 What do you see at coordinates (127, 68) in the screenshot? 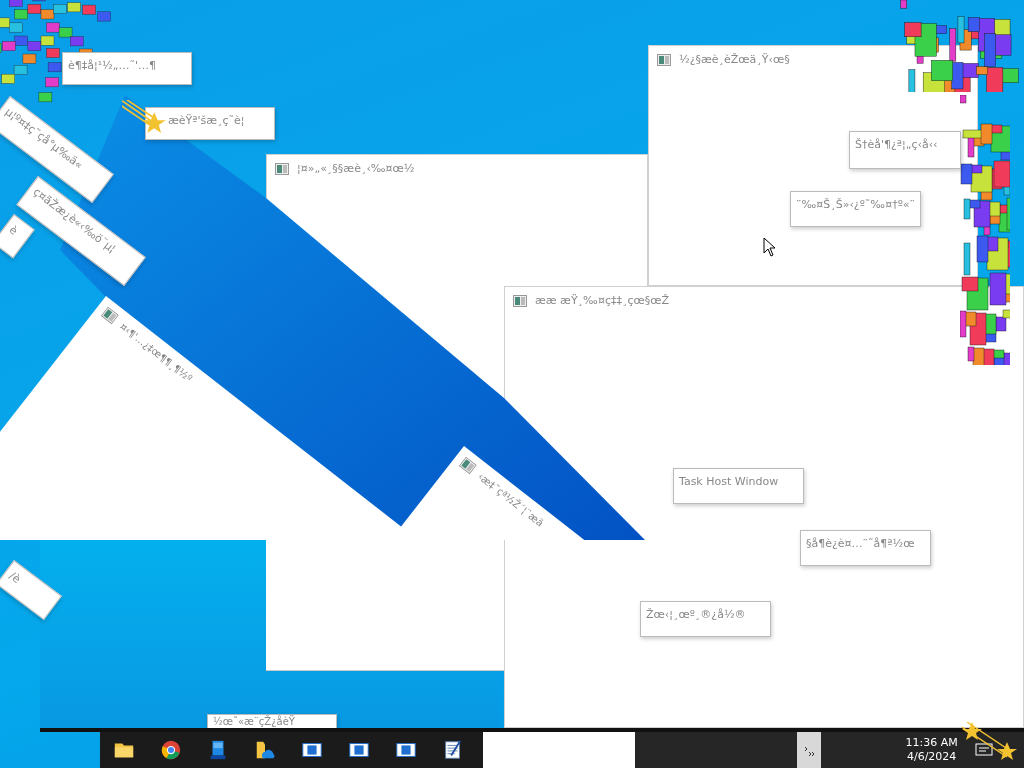
I see `floating-label: è¶‡å¦¹½„…˜'…¶` at bounding box center [127, 68].